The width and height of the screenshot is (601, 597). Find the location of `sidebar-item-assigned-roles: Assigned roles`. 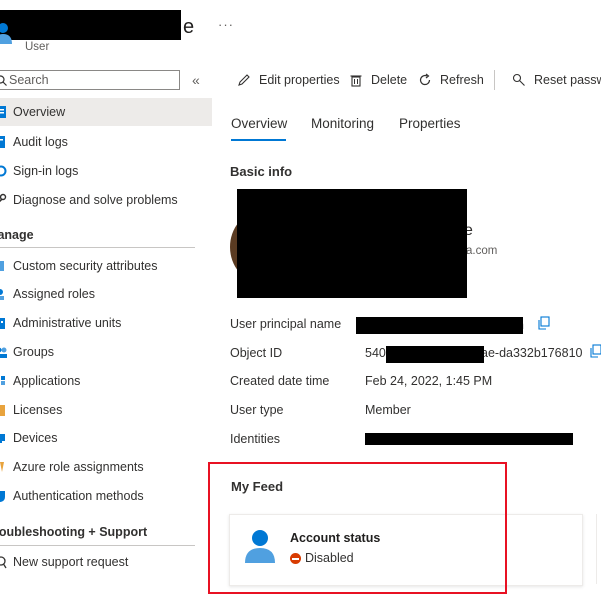

sidebar-item-assigned-roles: Assigned roles is located at coordinates (106, 294).